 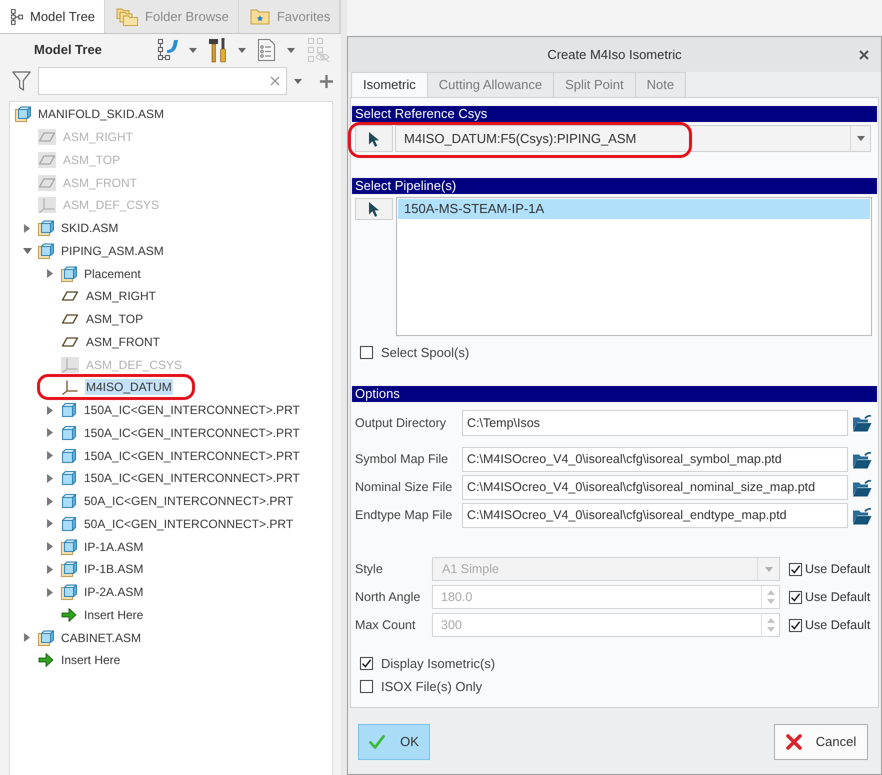 What do you see at coordinates (520, 139) in the screenshot?
I see `combobox-value: M4ISO_DATUM:F5(Csys):PIPING_ASM` at bounding box center [520, 139].